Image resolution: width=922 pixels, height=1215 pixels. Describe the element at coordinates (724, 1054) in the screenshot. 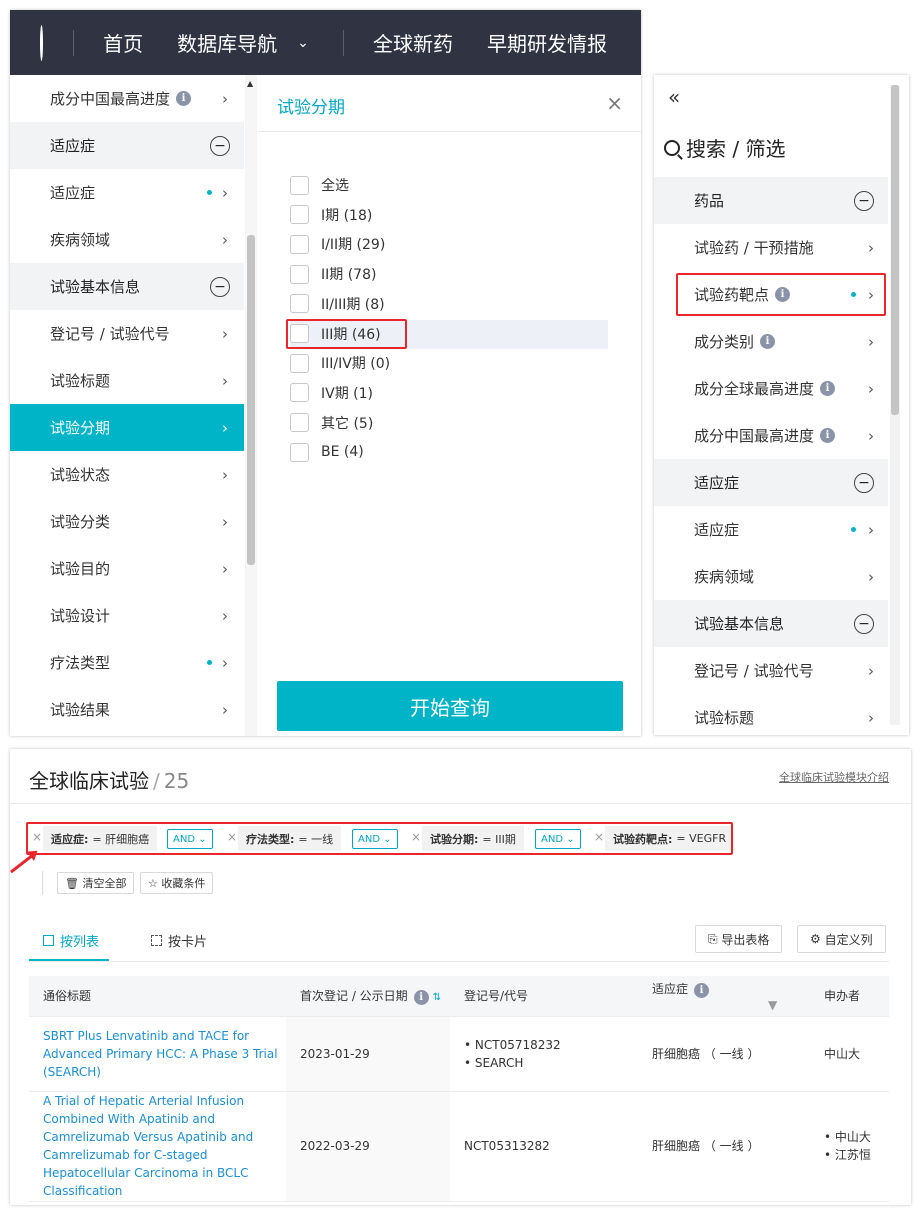

I see `cell-indication: 肝细胞癌 （ 一线 ）` at that location.